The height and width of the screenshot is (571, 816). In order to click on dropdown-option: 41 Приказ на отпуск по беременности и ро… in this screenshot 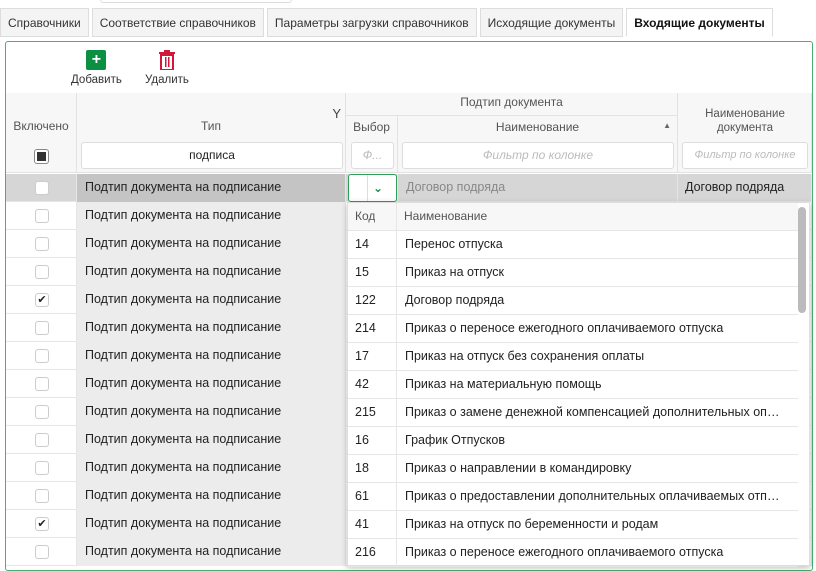, I will do `click(573, 525)`.